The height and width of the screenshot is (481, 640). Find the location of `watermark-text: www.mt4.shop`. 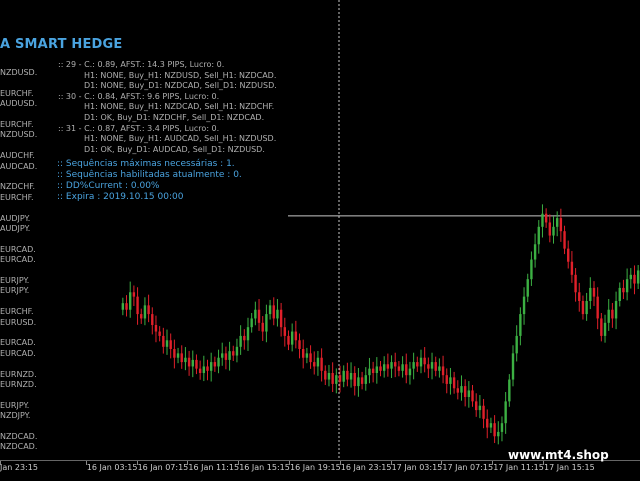

watermark-text: www.mt4.shop is located at coordinates (558, 455).